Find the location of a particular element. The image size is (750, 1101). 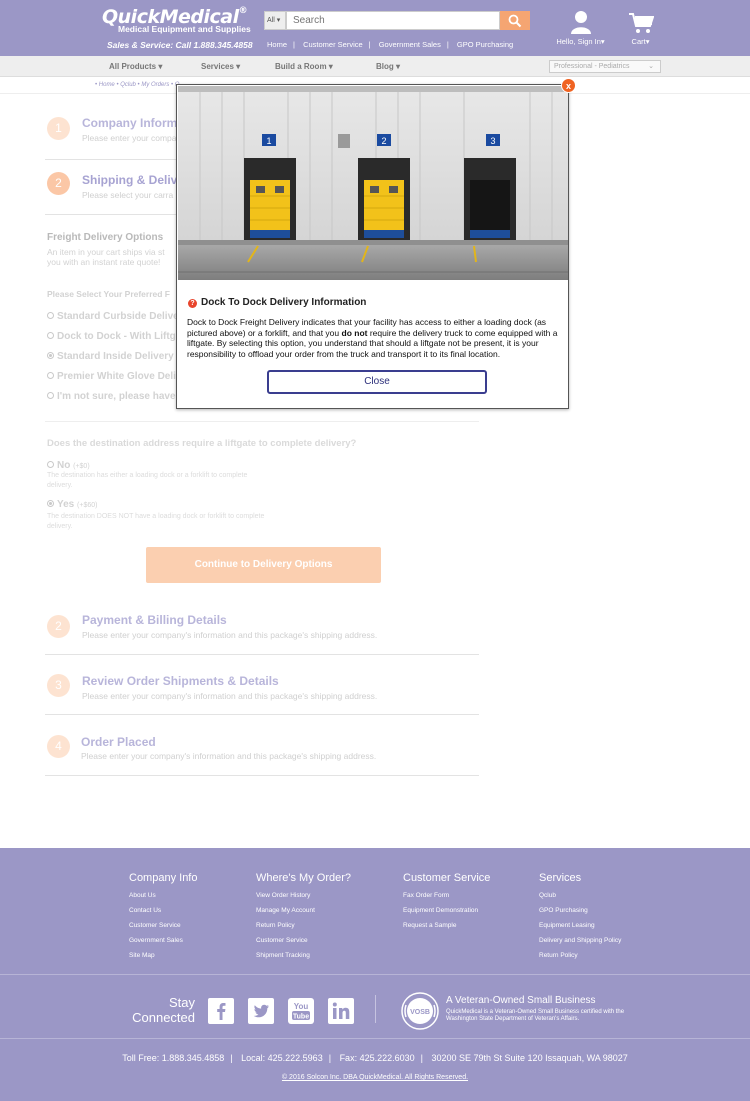

freight-options-title: Freight Delivery Options is located at coordinates (105, 237).